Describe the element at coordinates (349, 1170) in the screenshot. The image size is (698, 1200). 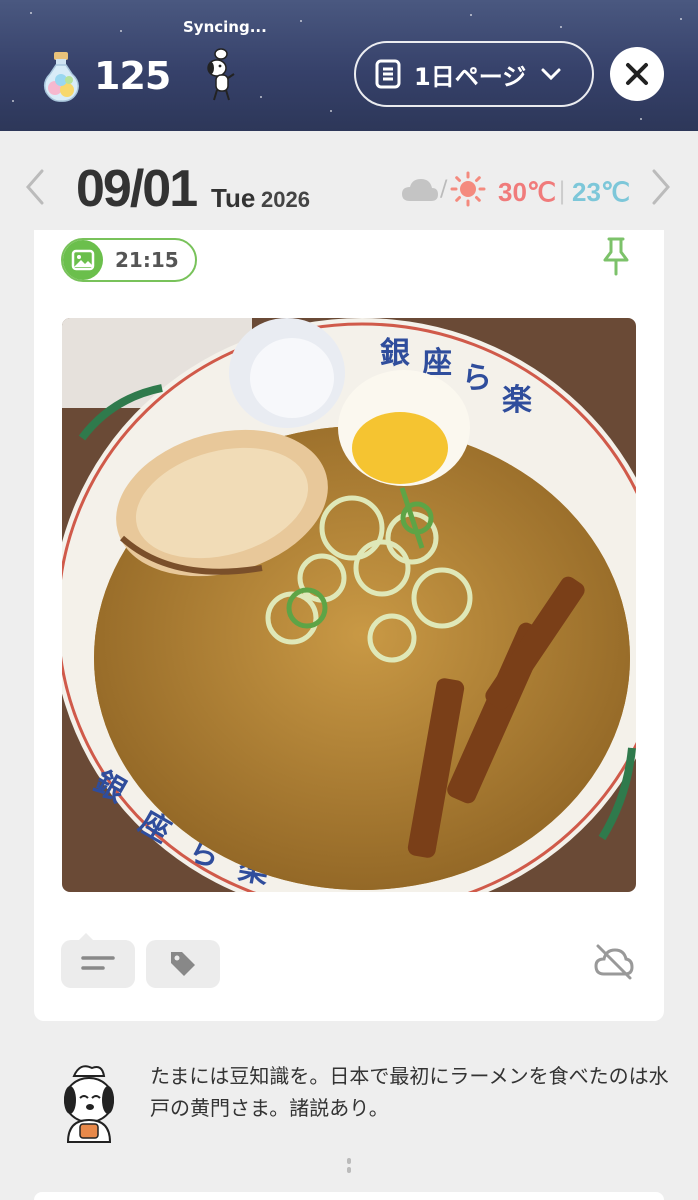
I see `drag-handle` at that location.